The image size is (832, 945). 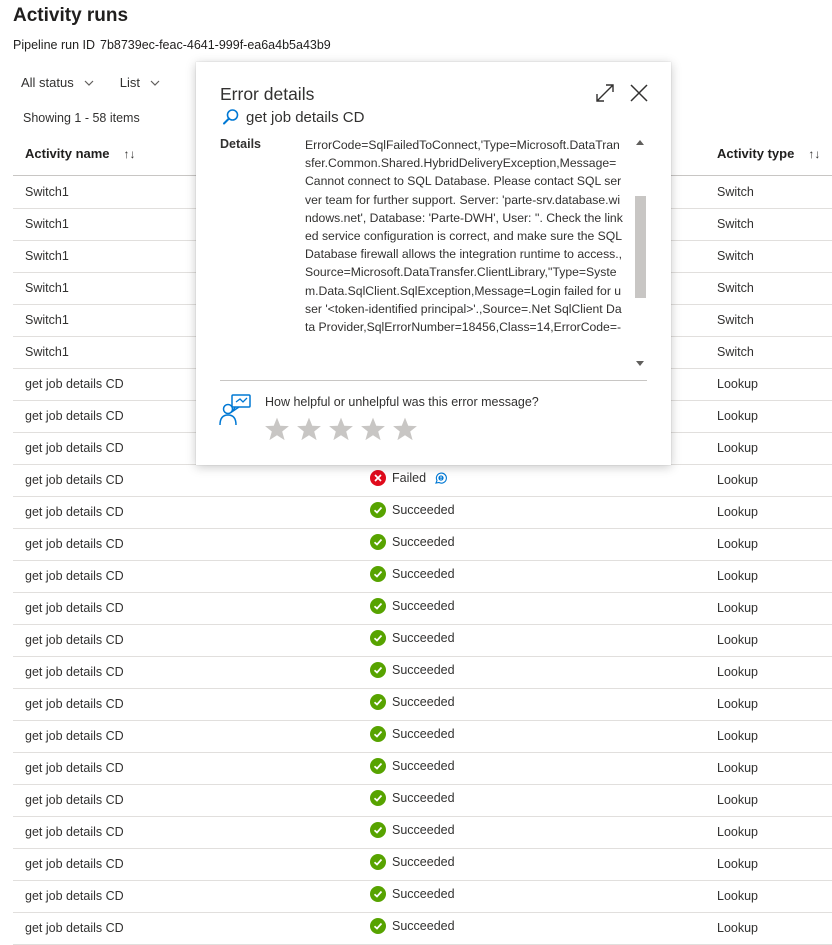 I want to click on scroll-up-arrow-icon, so click(x=640, y=142).